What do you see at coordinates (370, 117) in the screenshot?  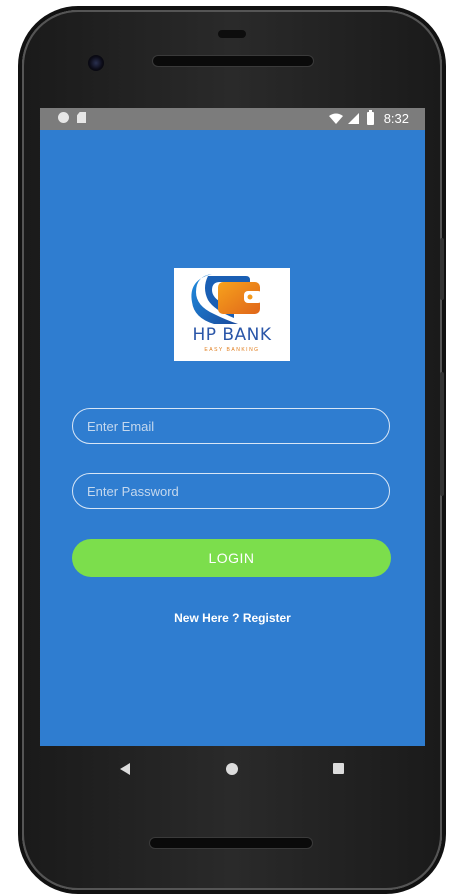 I see `battery-icon` at bounding box center [370, 117].